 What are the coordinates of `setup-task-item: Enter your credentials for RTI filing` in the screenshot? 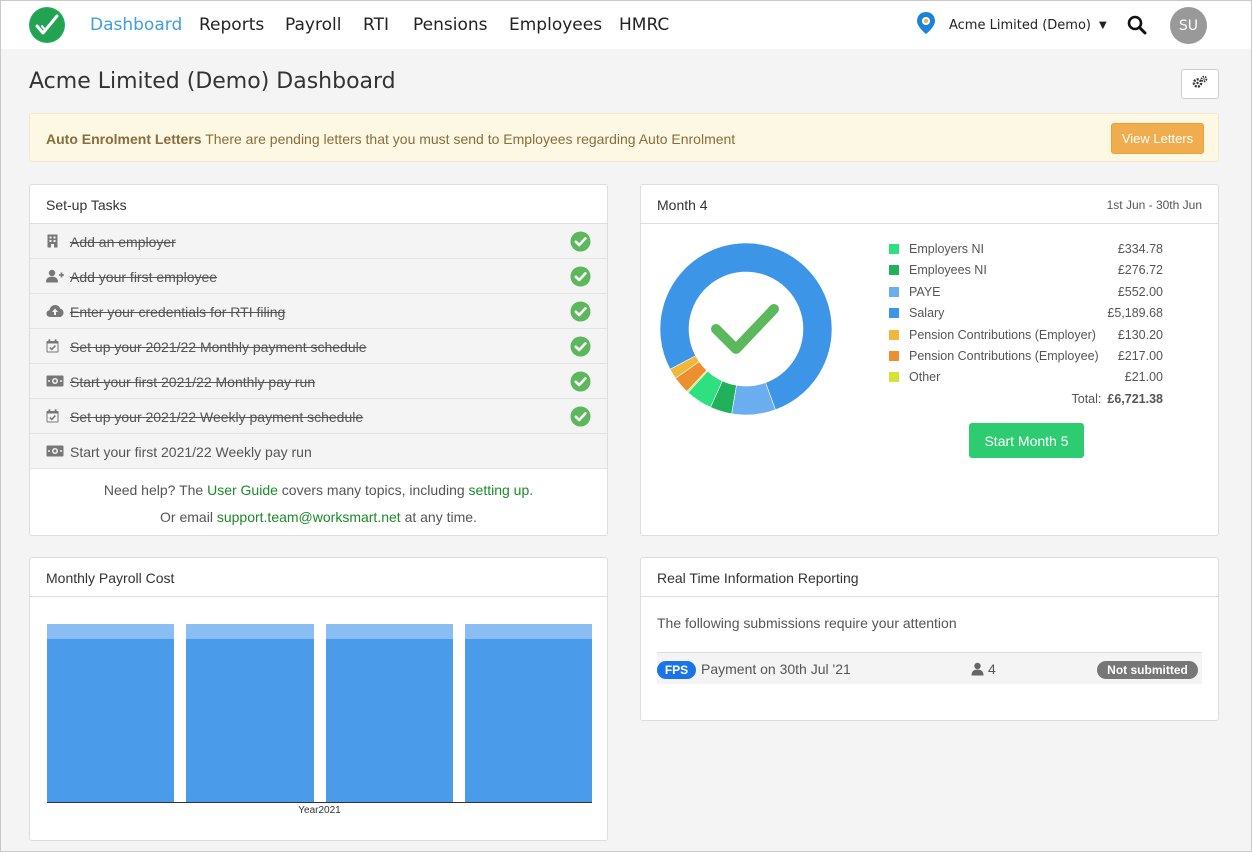 It's located at (318, 311).